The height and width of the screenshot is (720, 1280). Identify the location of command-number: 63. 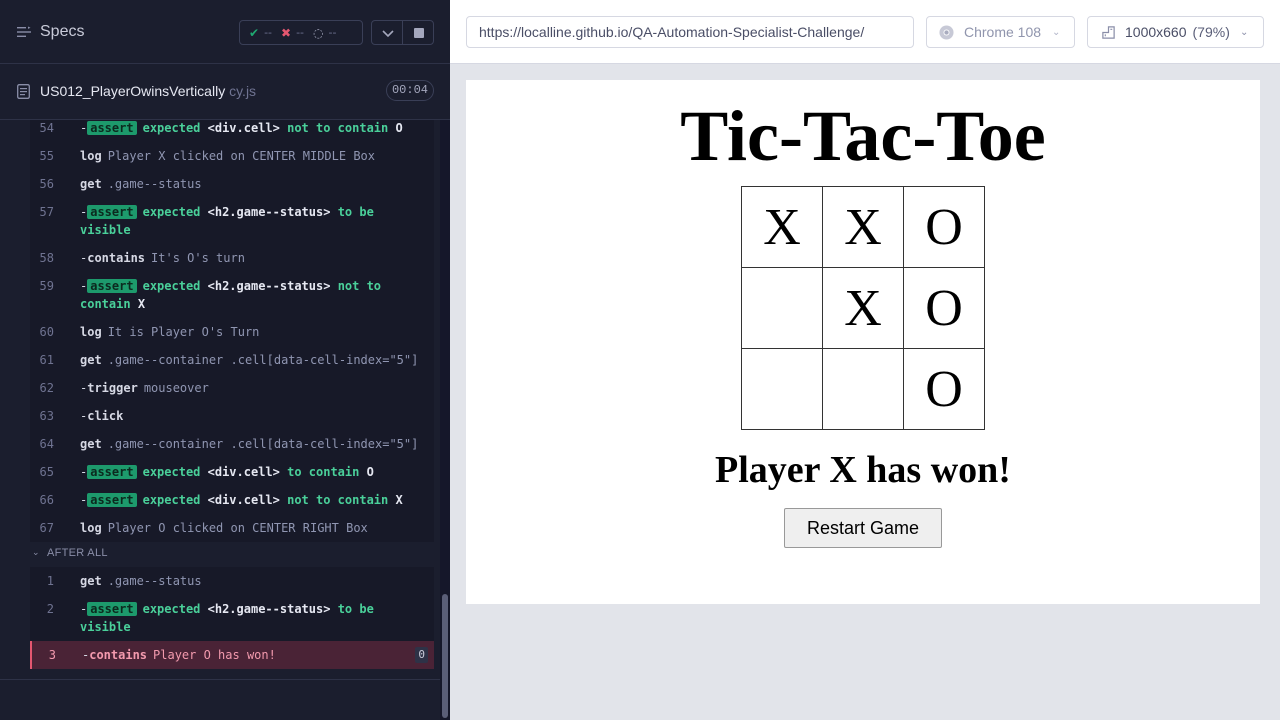
(46, 416).